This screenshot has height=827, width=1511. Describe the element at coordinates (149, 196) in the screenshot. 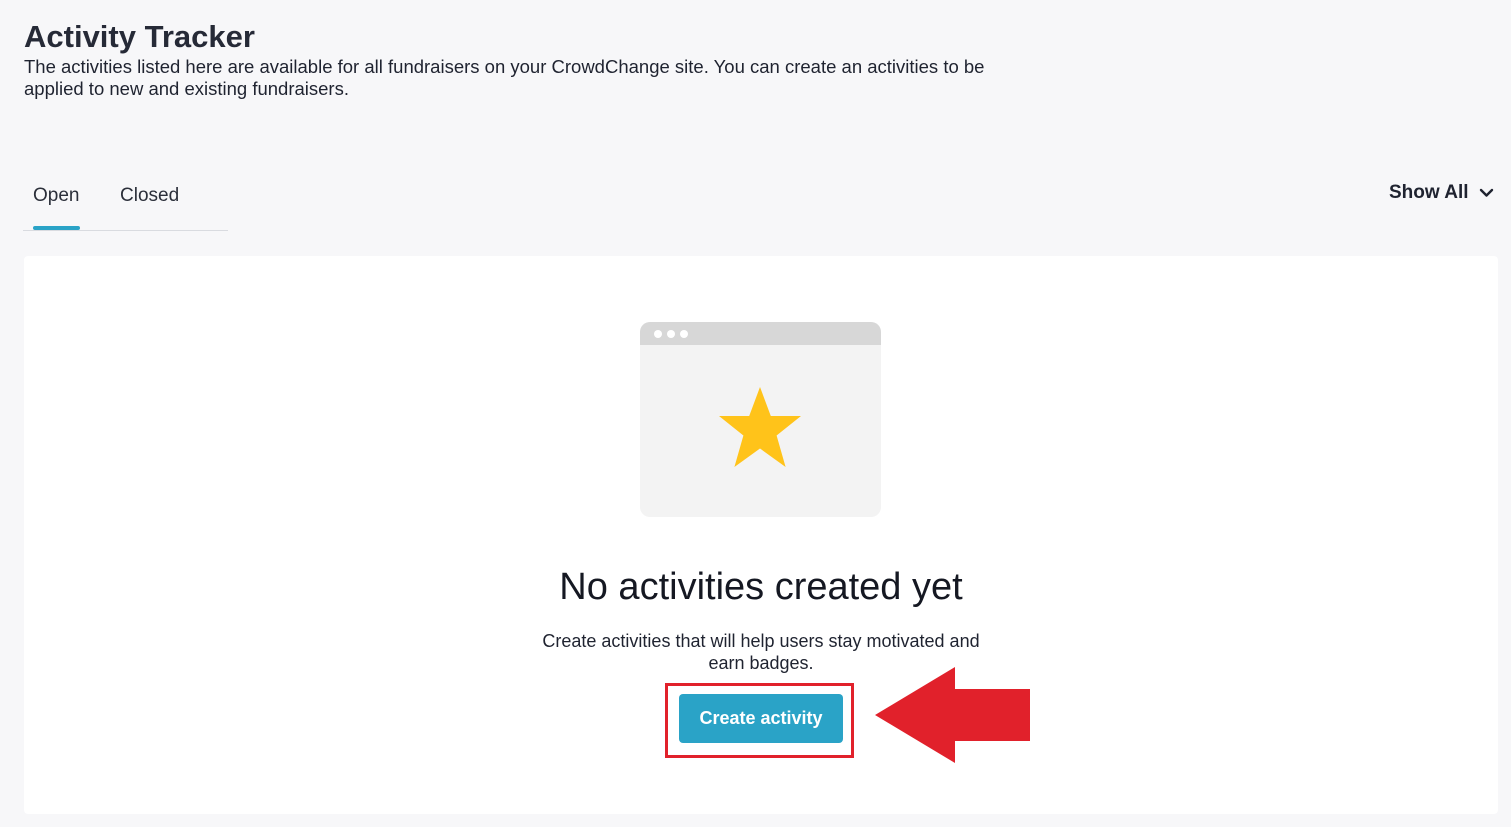

I see `tab-closed: Closed` at that location.